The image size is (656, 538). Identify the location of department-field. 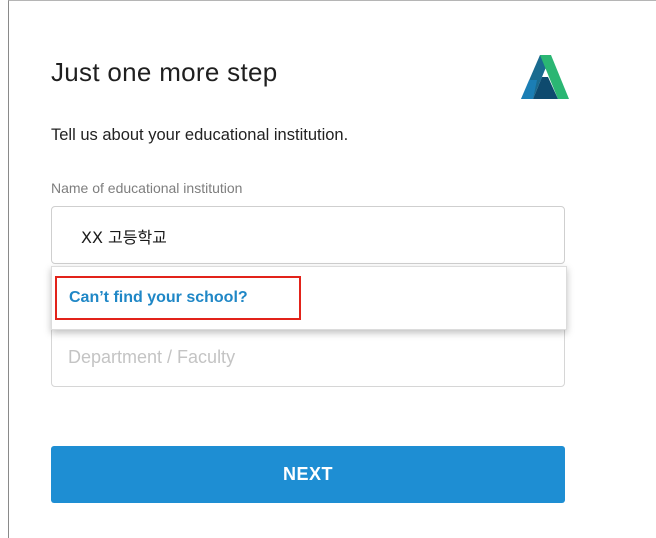
(308, 357).